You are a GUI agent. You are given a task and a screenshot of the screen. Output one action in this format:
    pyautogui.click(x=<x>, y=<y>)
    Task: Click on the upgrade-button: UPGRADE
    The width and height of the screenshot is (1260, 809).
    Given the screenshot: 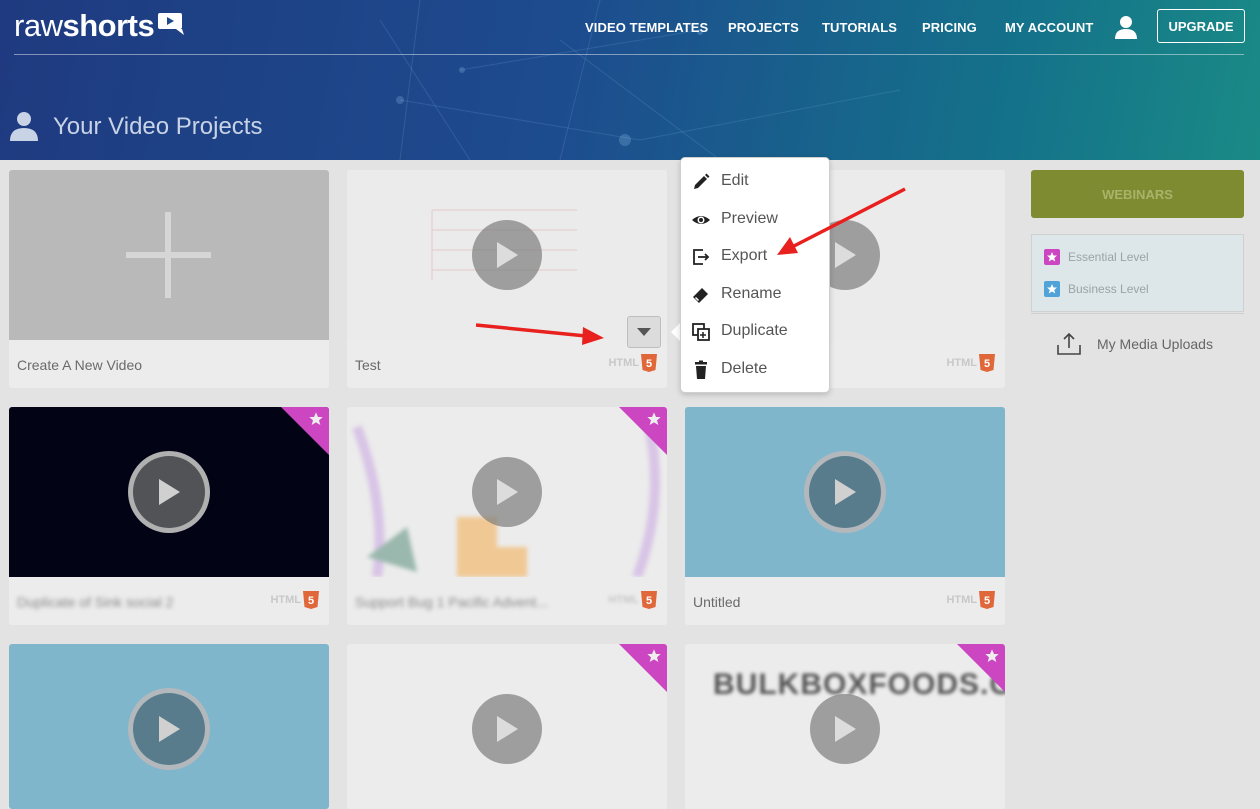 What is the action you would take?
    pyautogui.click(x=1201, y=26)
    